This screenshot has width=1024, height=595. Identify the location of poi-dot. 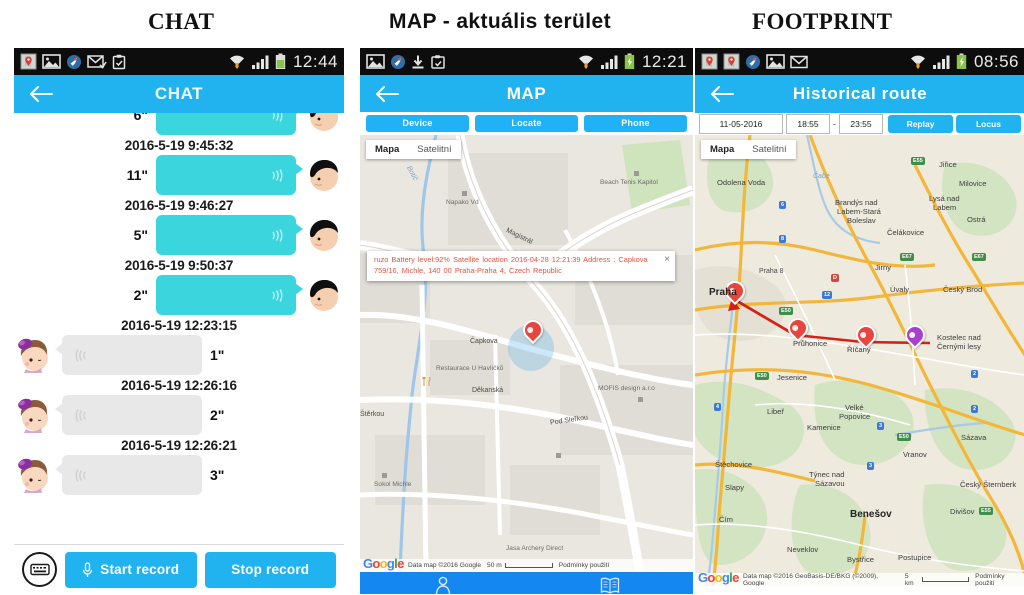
(640, 399).